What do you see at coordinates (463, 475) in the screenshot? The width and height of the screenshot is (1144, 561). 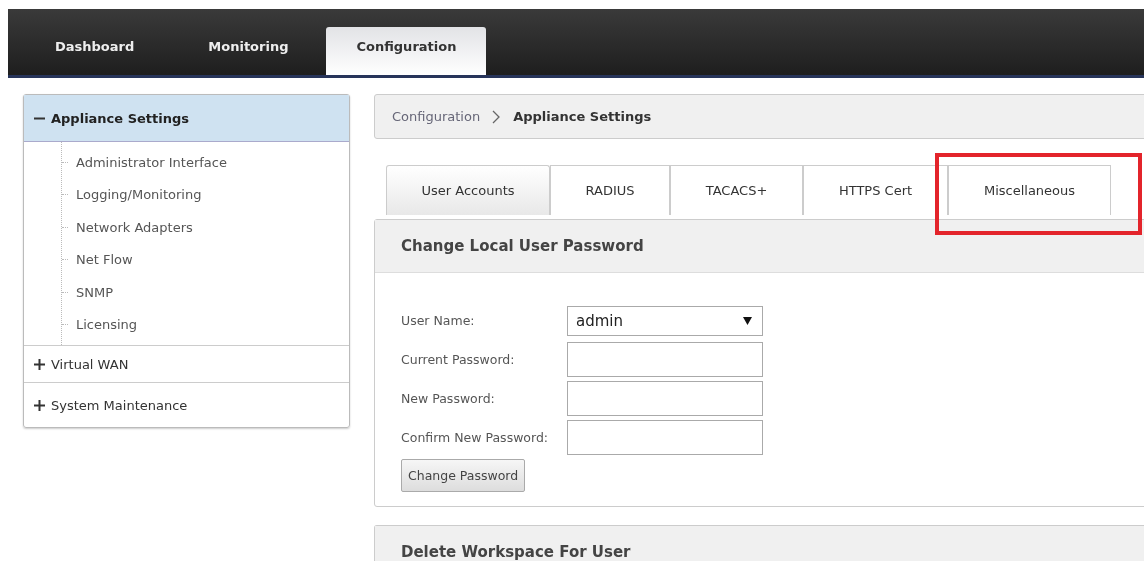 I see `change-password-button: Change Password` at bounding box center [463, 475].